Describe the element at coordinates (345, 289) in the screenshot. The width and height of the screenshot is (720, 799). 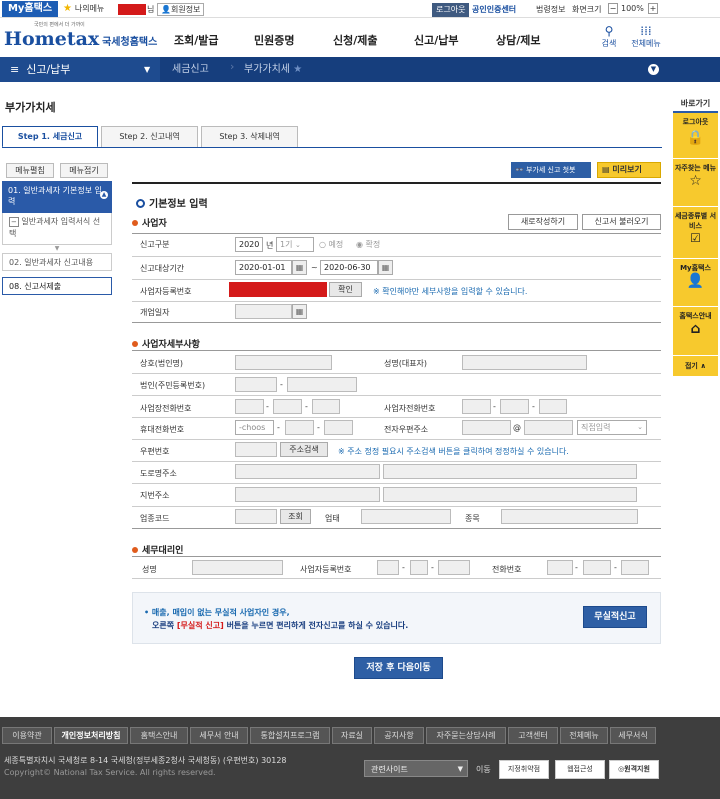
I see `confirm-button: 확인` at that location.